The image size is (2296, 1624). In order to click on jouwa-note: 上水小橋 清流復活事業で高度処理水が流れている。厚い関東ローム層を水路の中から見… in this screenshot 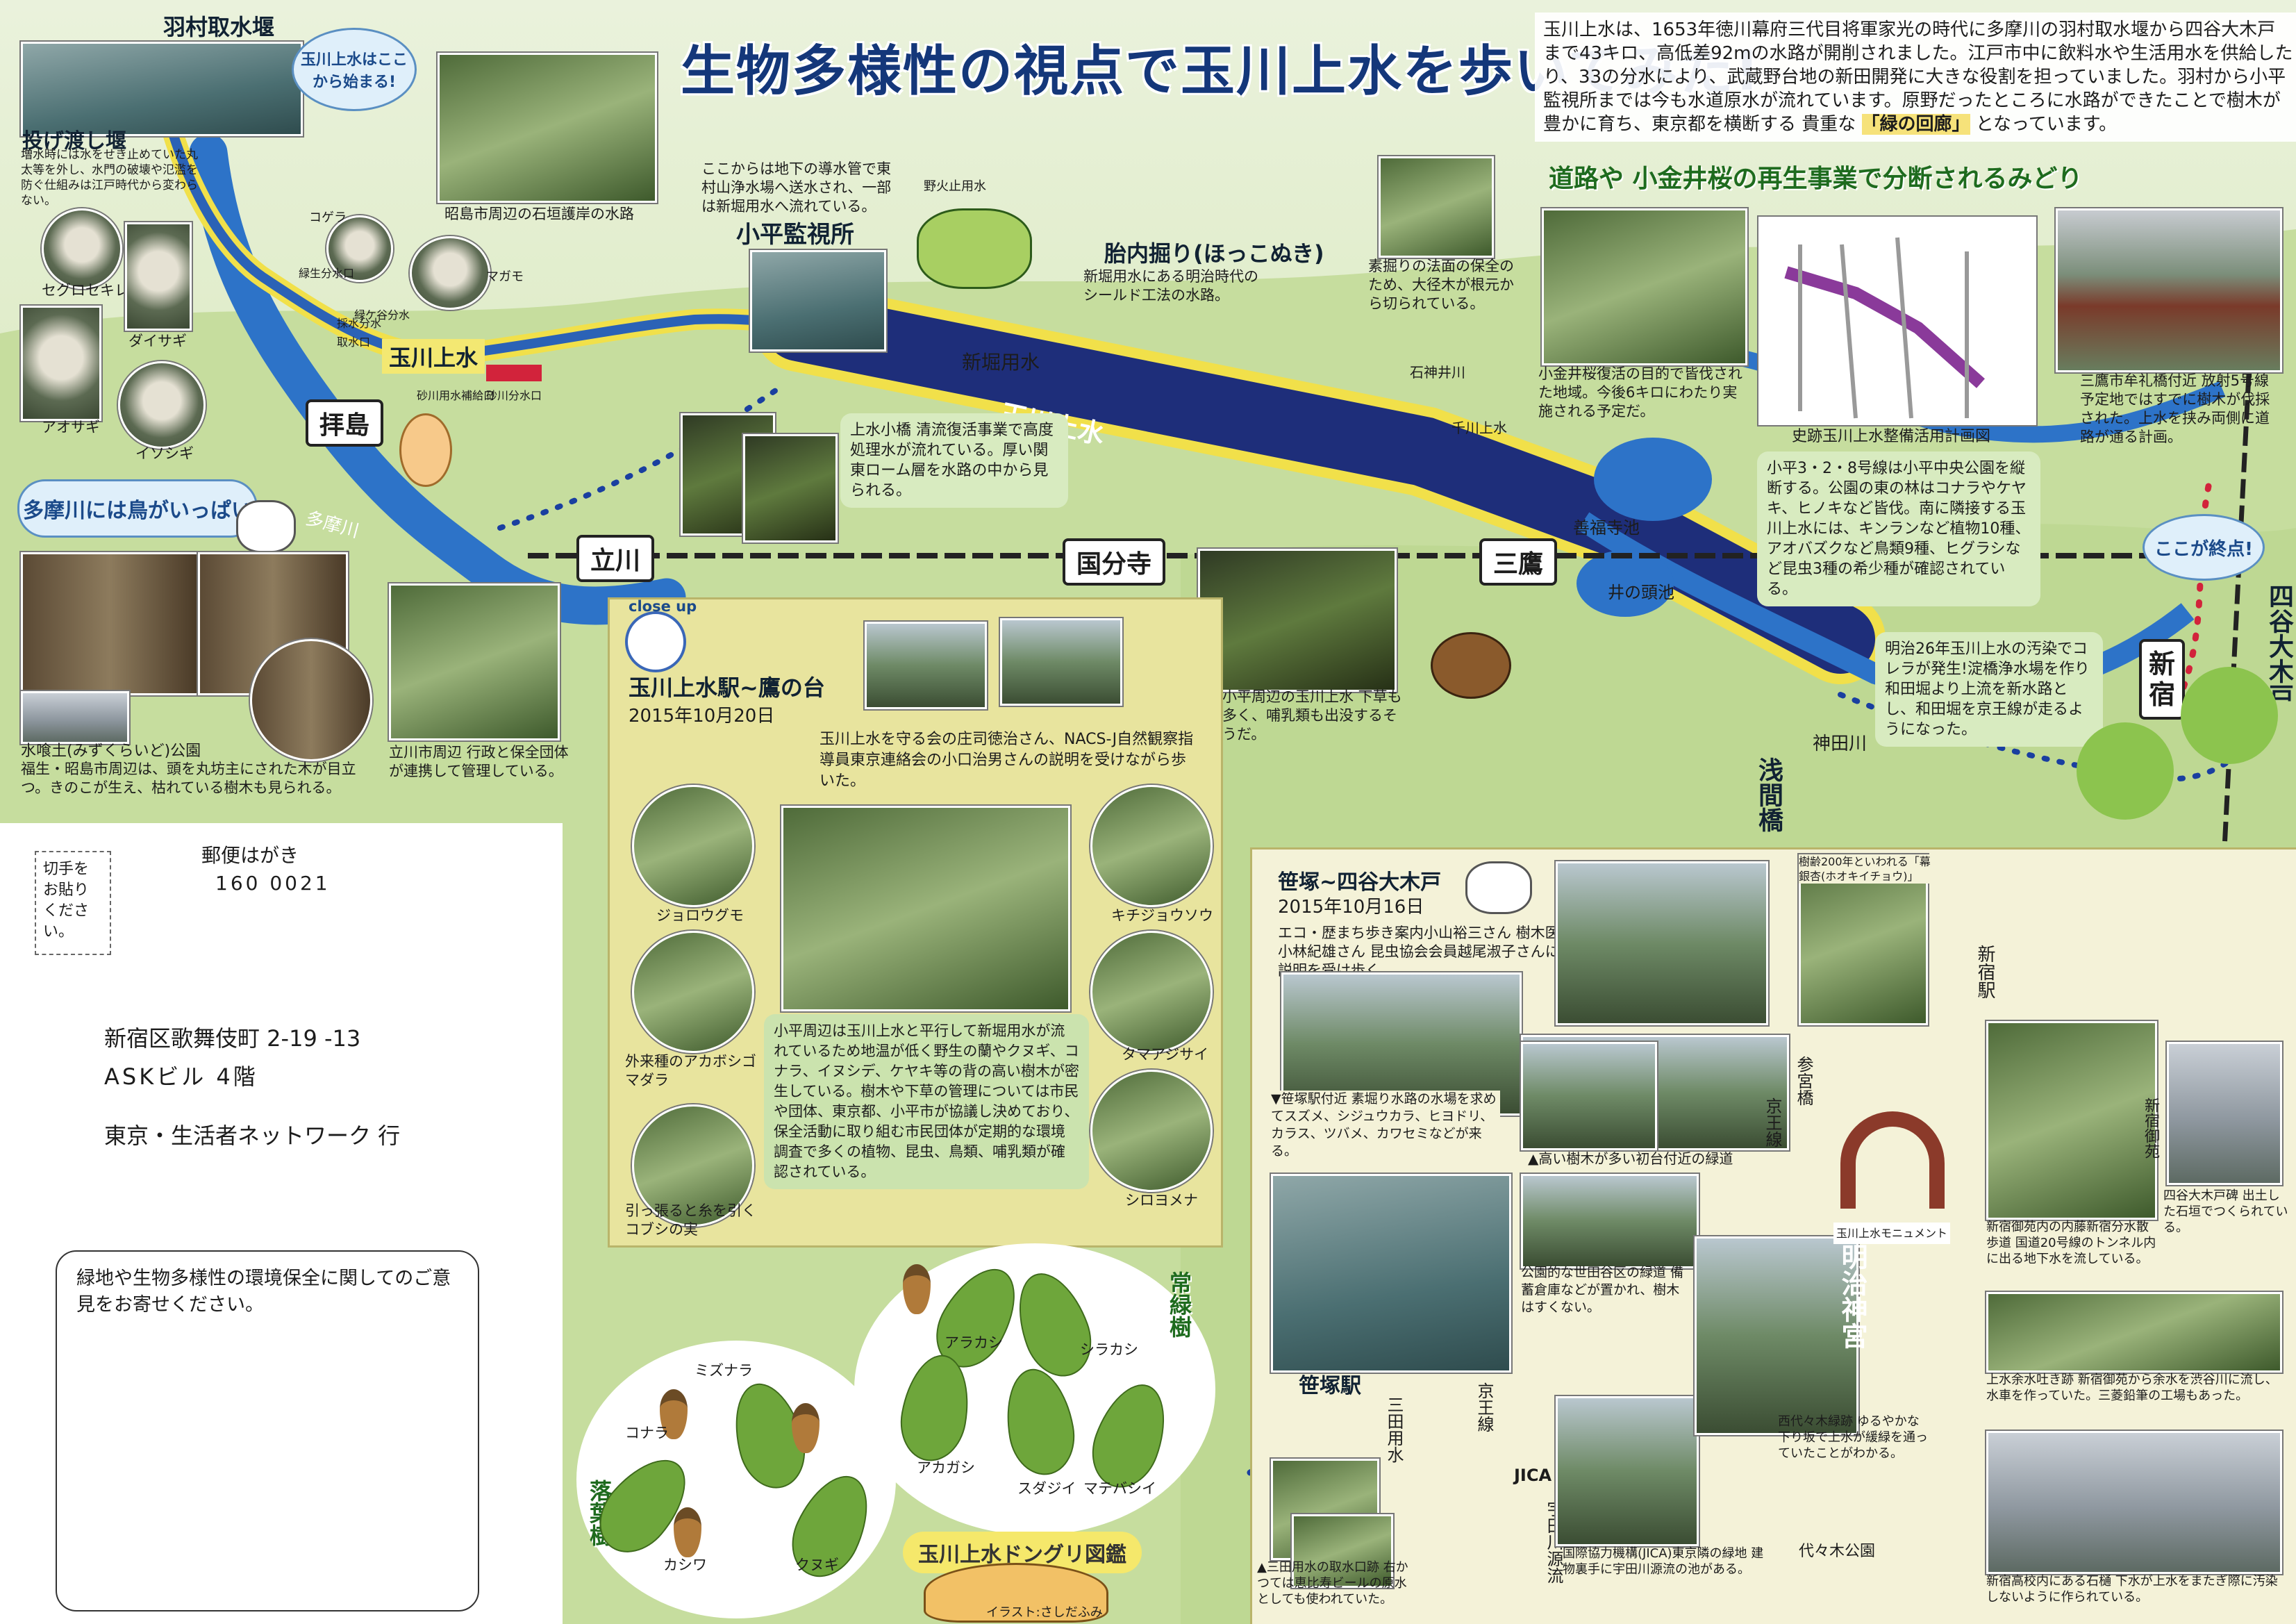, I will do `click(954, 461)`.